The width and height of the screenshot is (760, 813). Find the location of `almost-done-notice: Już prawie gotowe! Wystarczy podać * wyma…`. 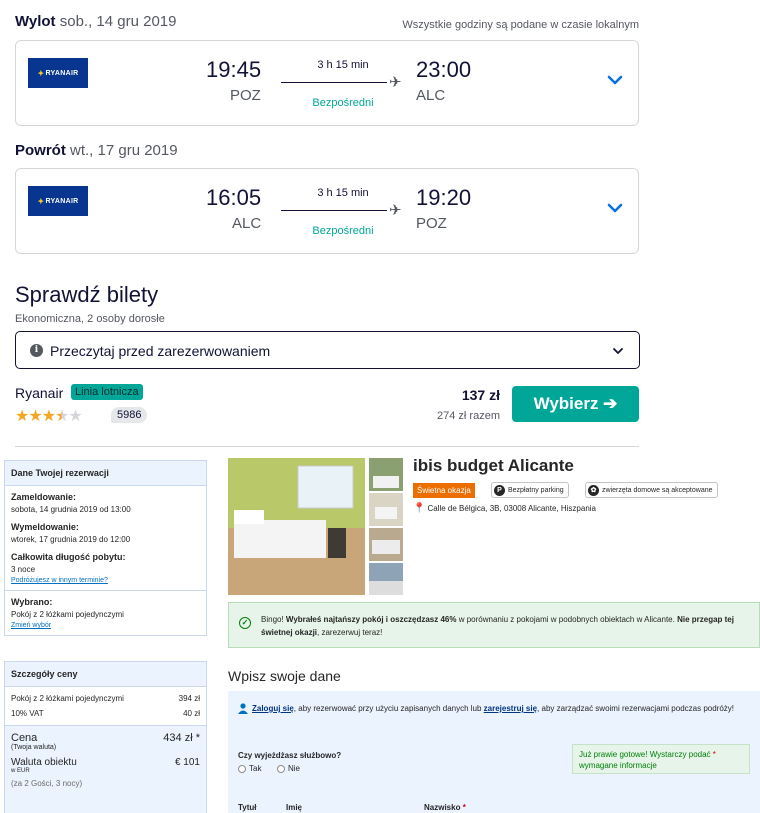

almost-done-notice: Już prawie gotowe! Wystarczy podać * wyma… is located at coordinates (661, 759).